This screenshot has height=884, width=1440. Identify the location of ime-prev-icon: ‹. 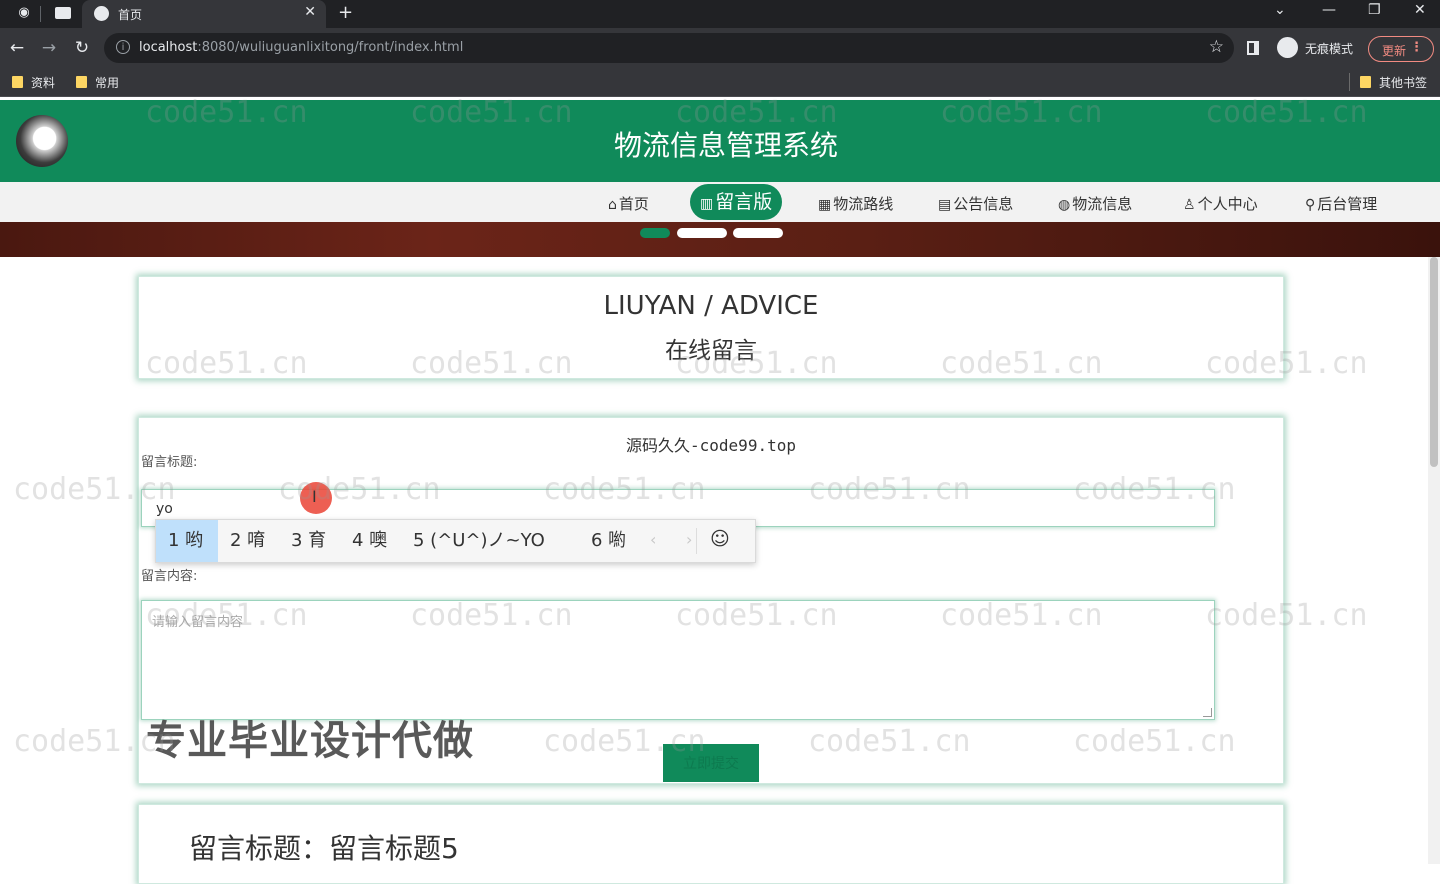
(653, 539).